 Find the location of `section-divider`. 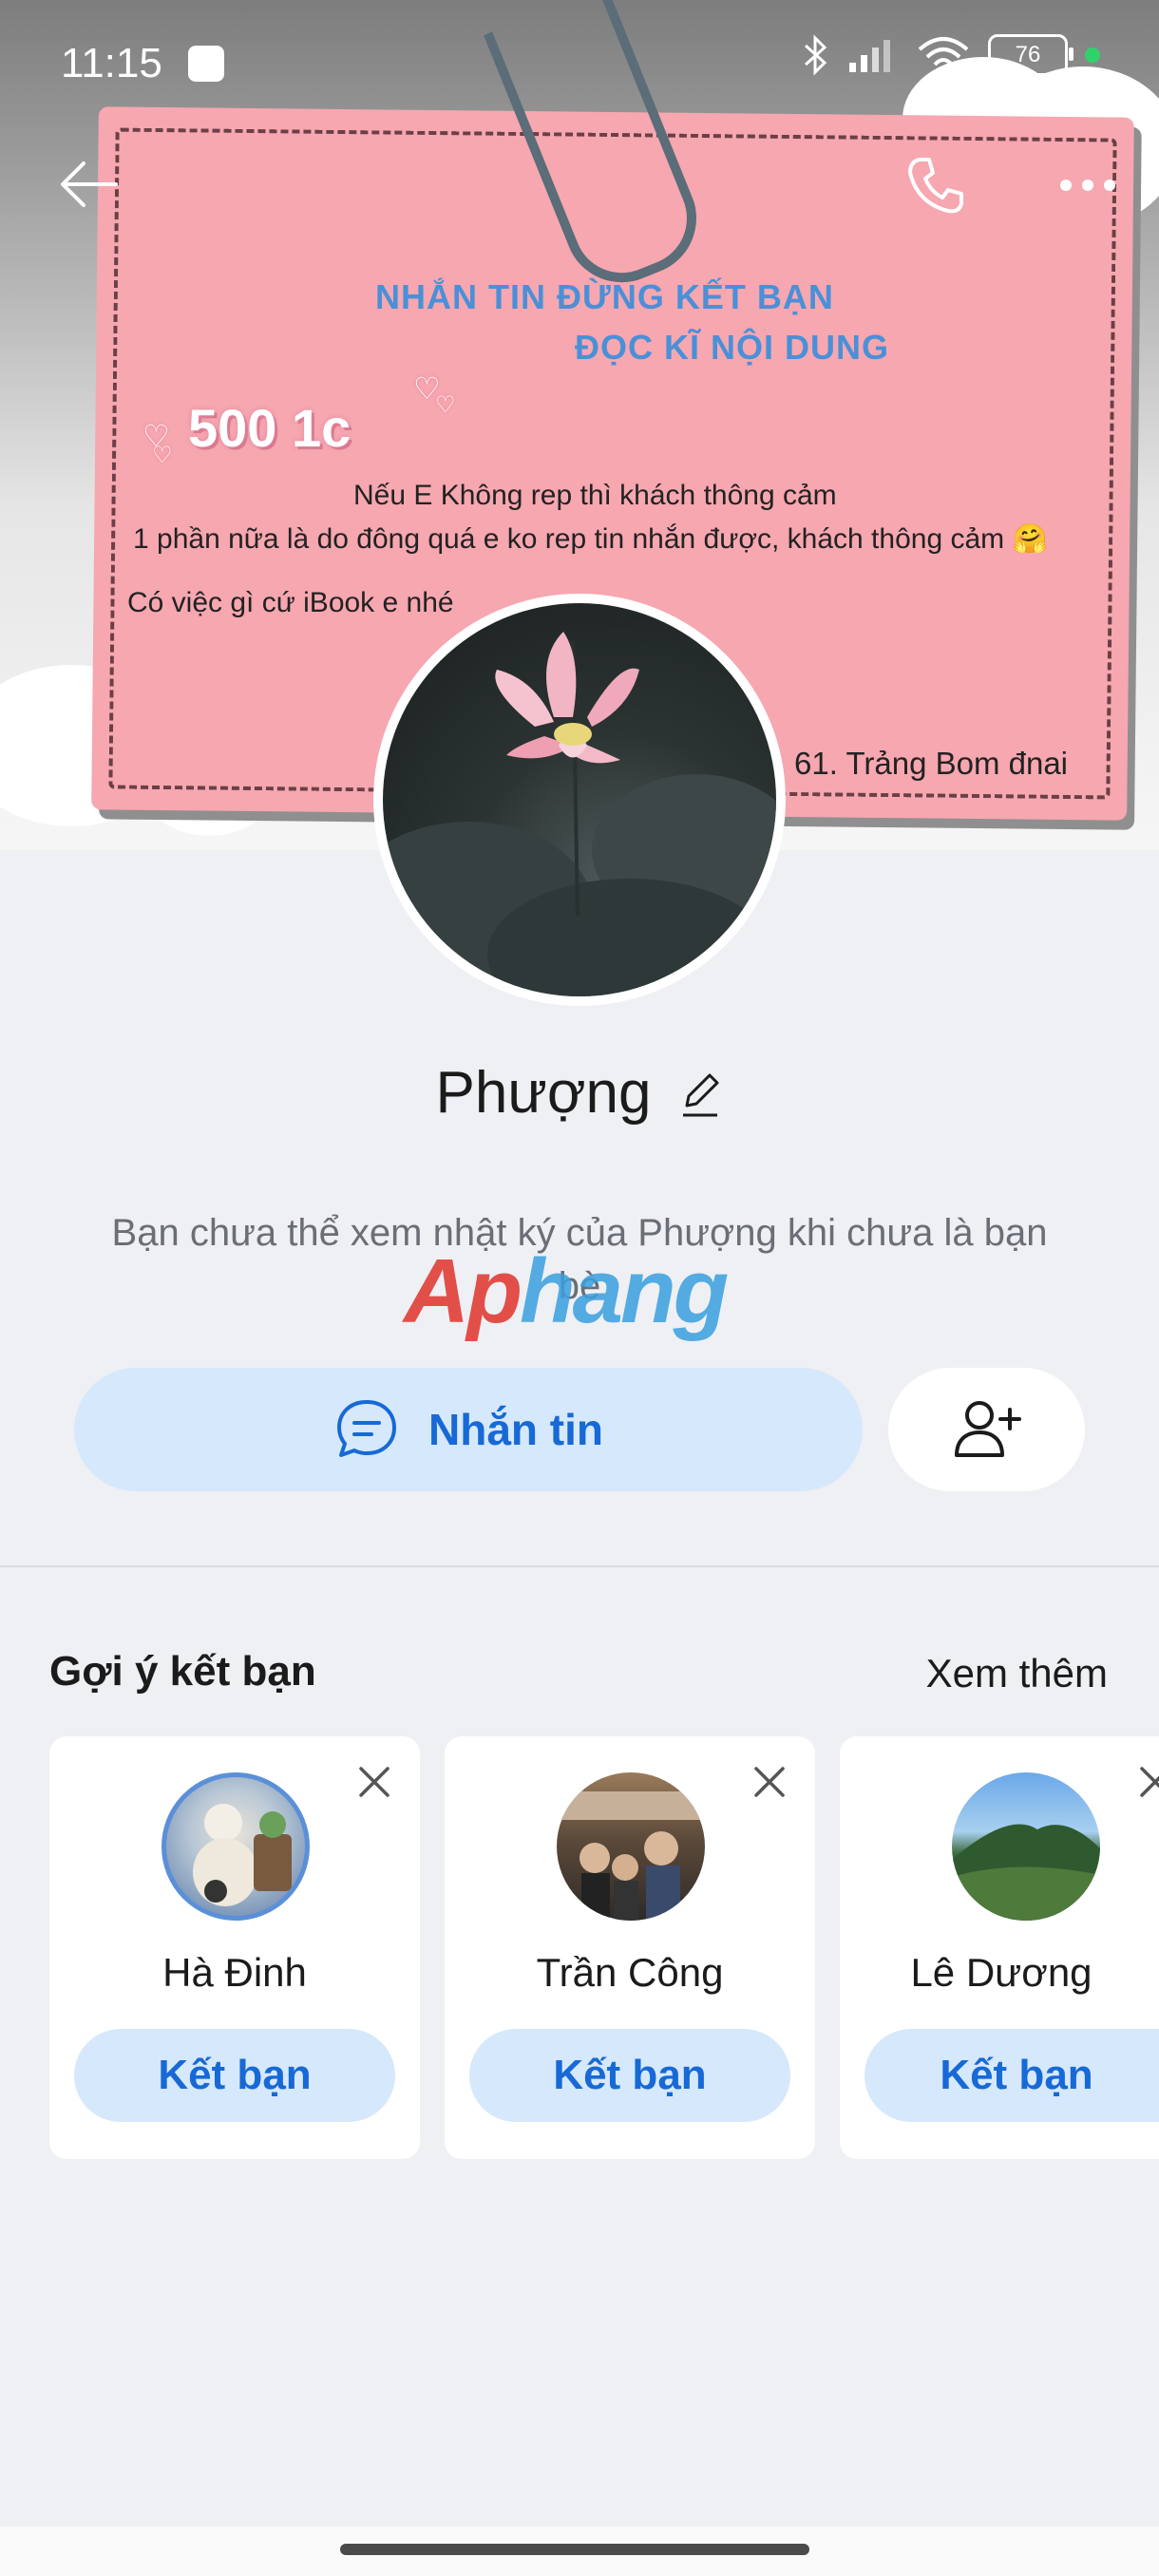

section-divider is located at coordinates (579, 1566).